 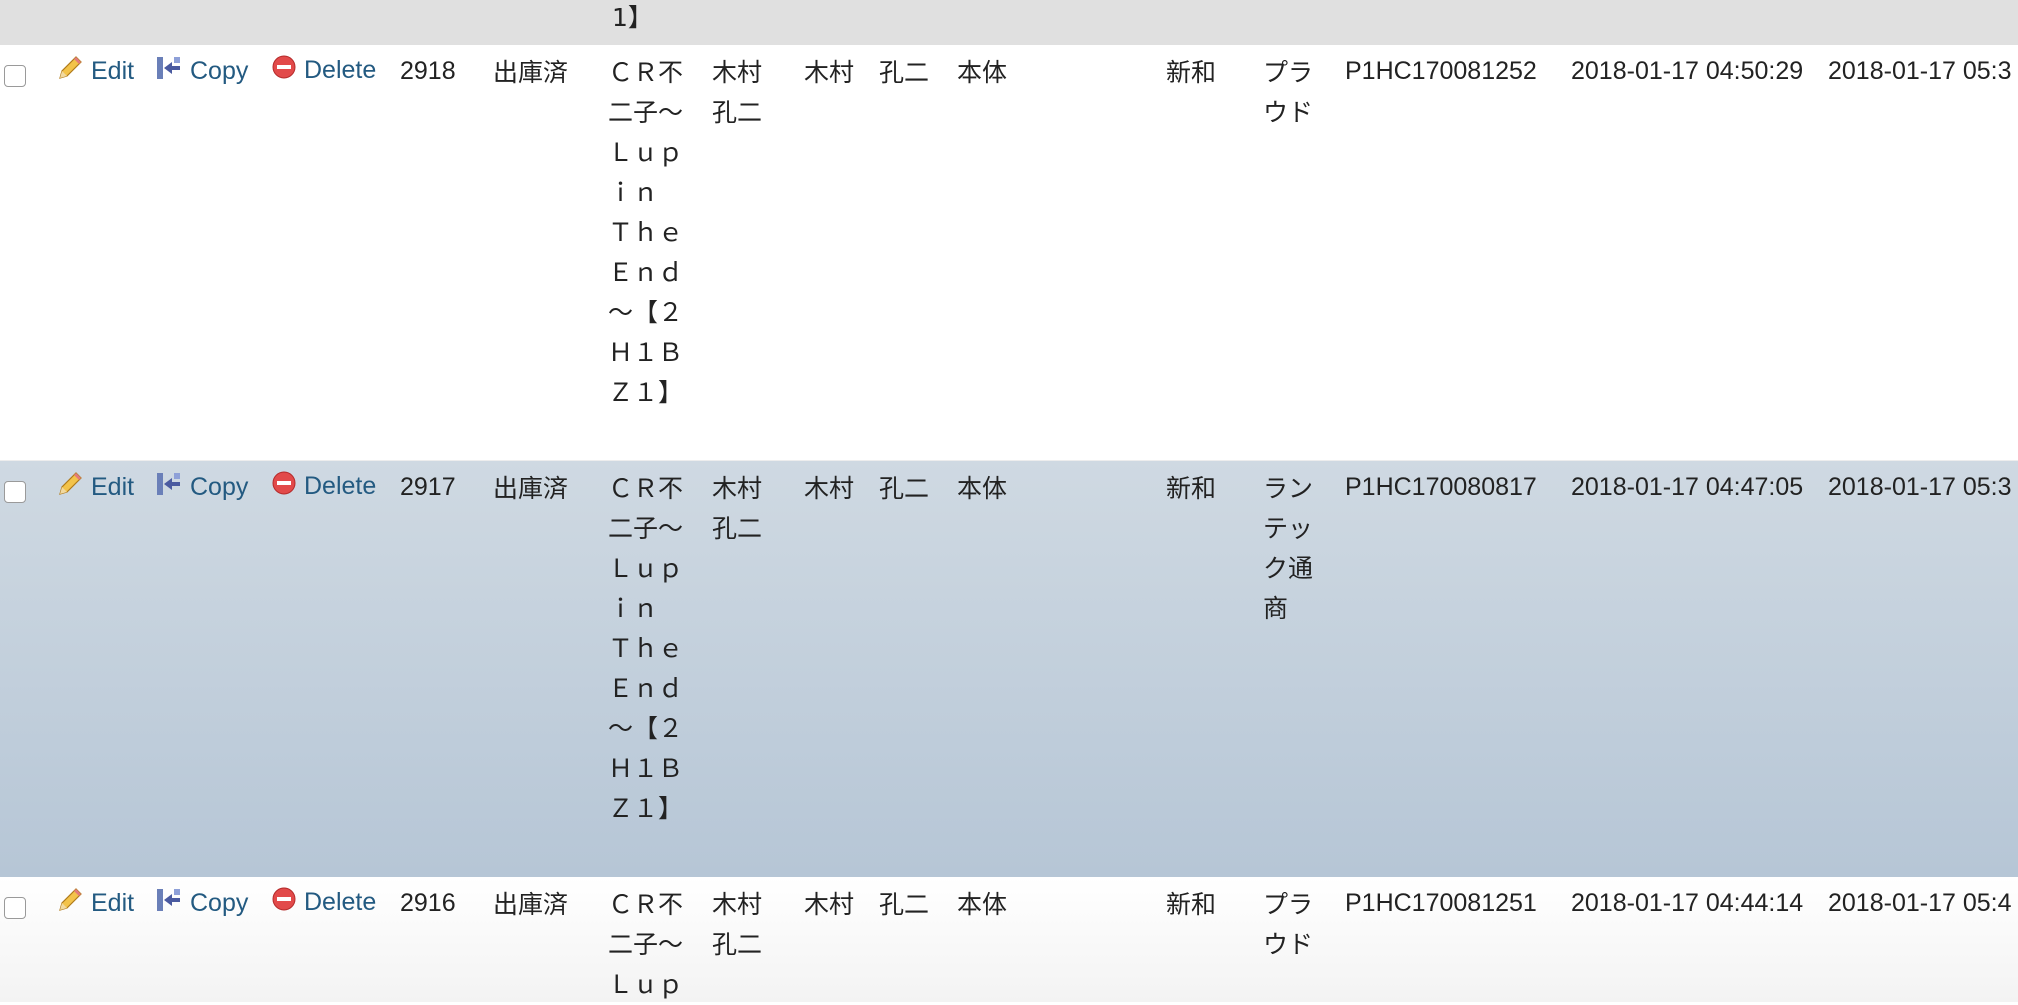 What do you see at coordinates (1441, 487) in the screenshot?
I see `serial-number: P1HC170080817` at bounding box center [1441, 487].